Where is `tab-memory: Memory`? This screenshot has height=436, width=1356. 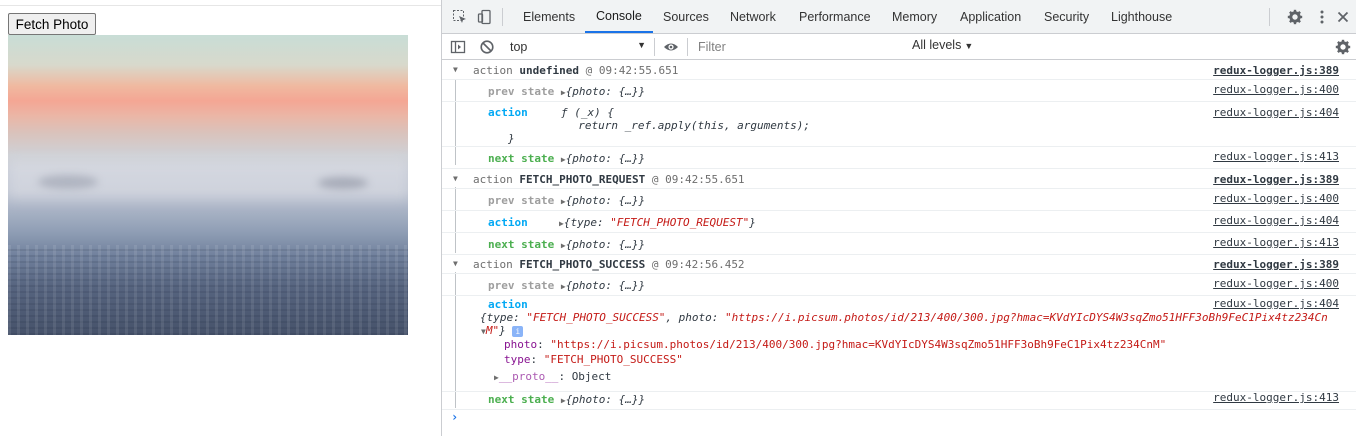
tab-memory: Memory is located at coordinates (914, 16).